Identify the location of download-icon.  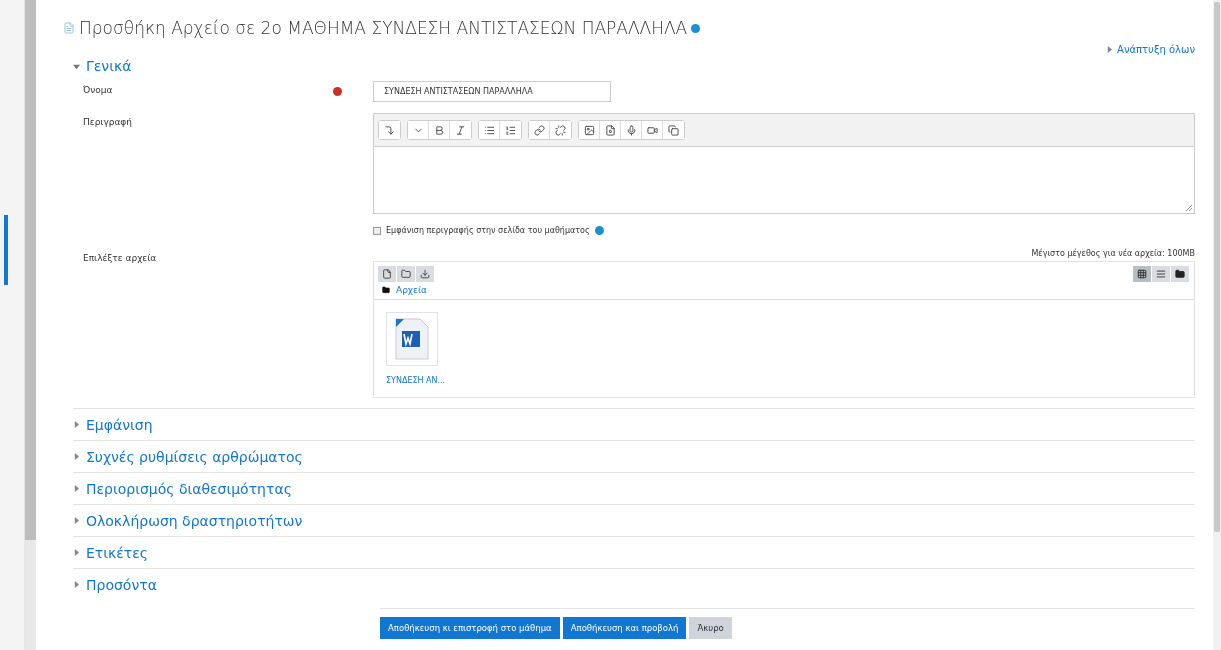
(425, 274).